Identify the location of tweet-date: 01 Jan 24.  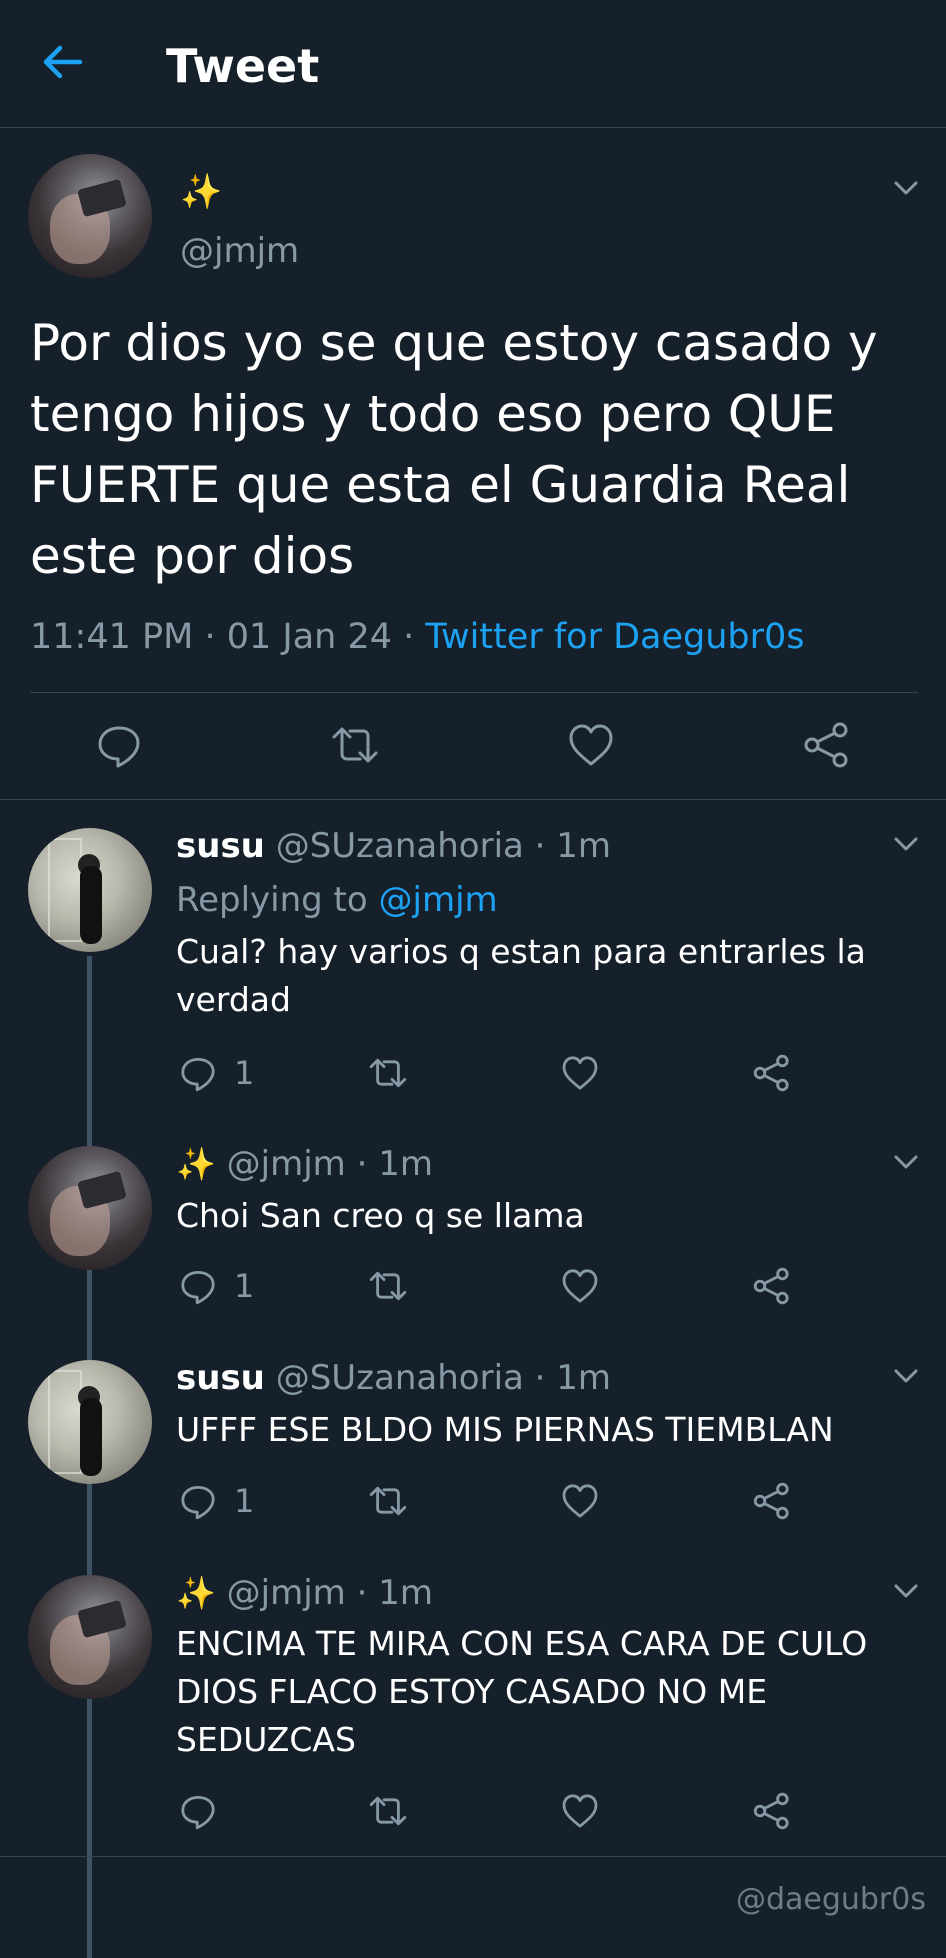
(309, 637).